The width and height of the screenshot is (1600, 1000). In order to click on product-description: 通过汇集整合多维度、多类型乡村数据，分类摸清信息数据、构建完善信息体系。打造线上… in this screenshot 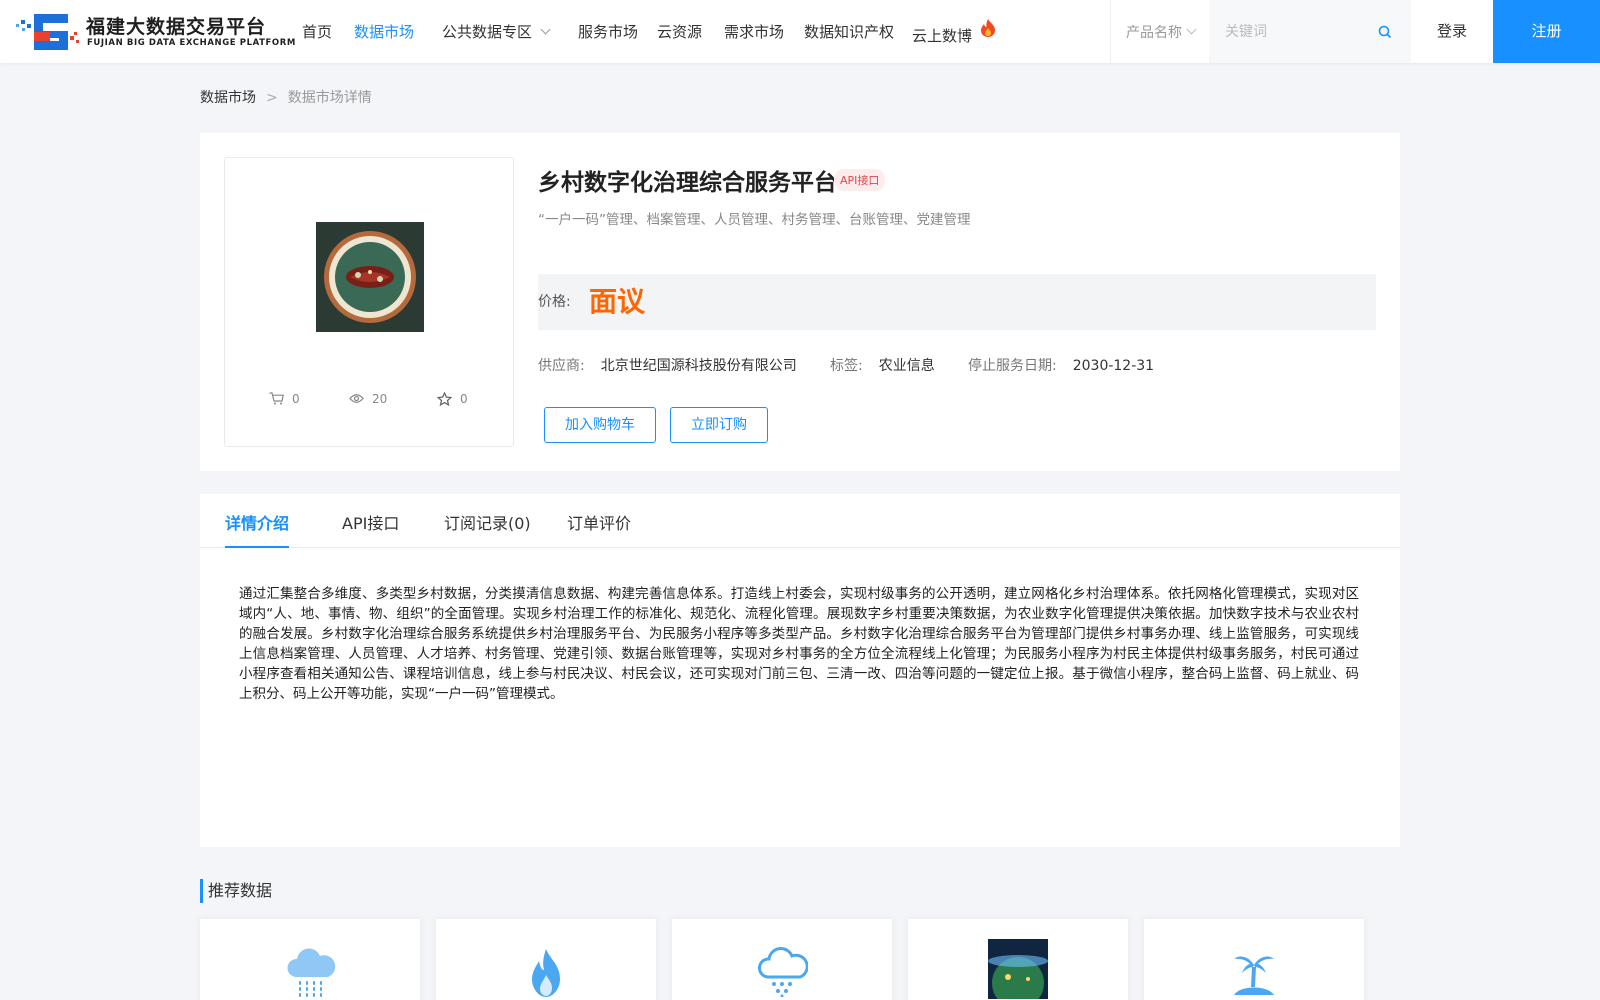, I will do `click(799, 644)`.